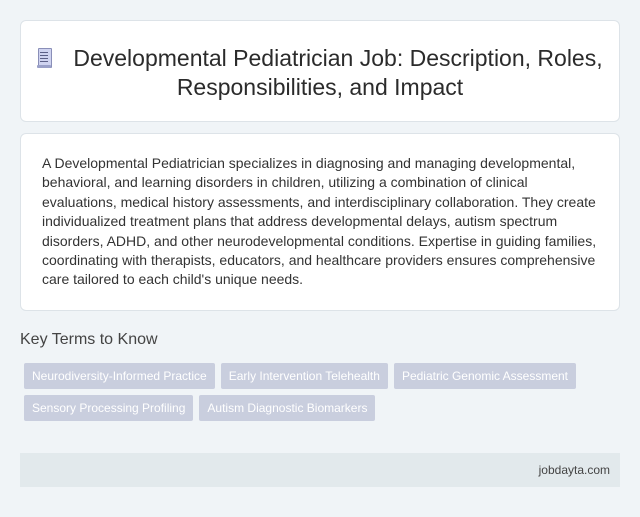  I want to click on key-term-tag: Neurodiversity-Informed Practice, so click(119, 376).